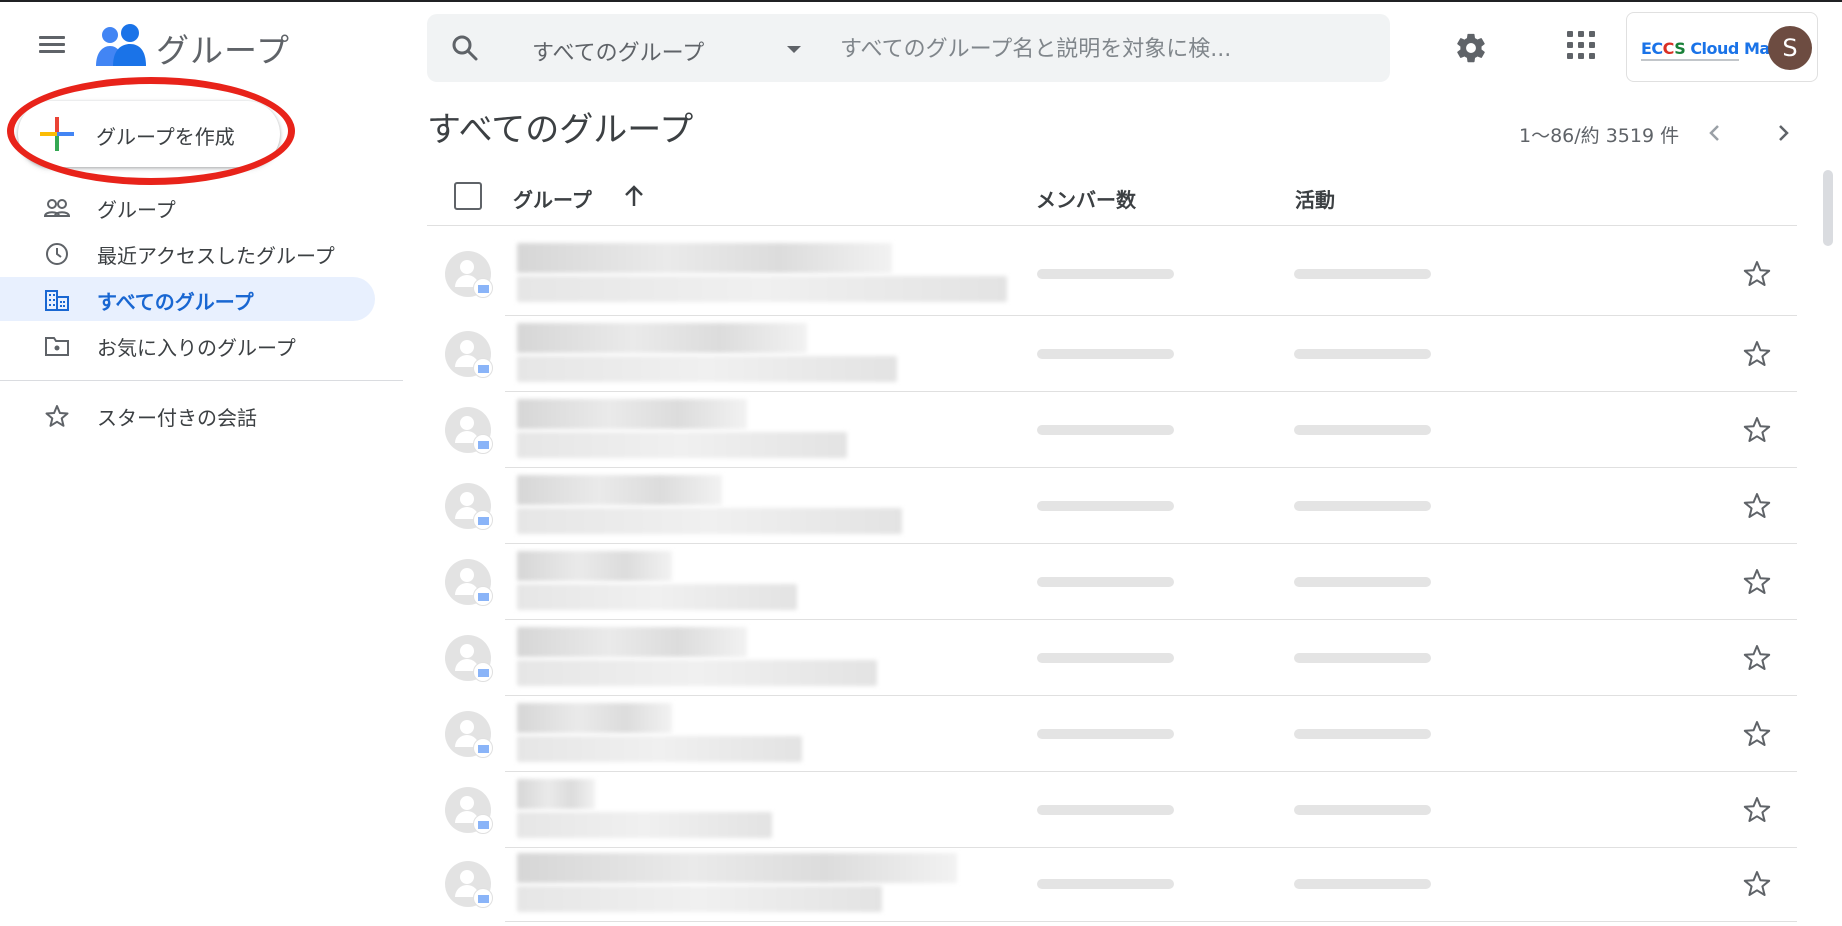 Image resolution: width=1842 pixels, height=926 pixels. What do you see at coordinates (196, 348) in the screenshot?
I see `sidebar-item-label: お気に入りのグループ` at bounding box center [196, 348].